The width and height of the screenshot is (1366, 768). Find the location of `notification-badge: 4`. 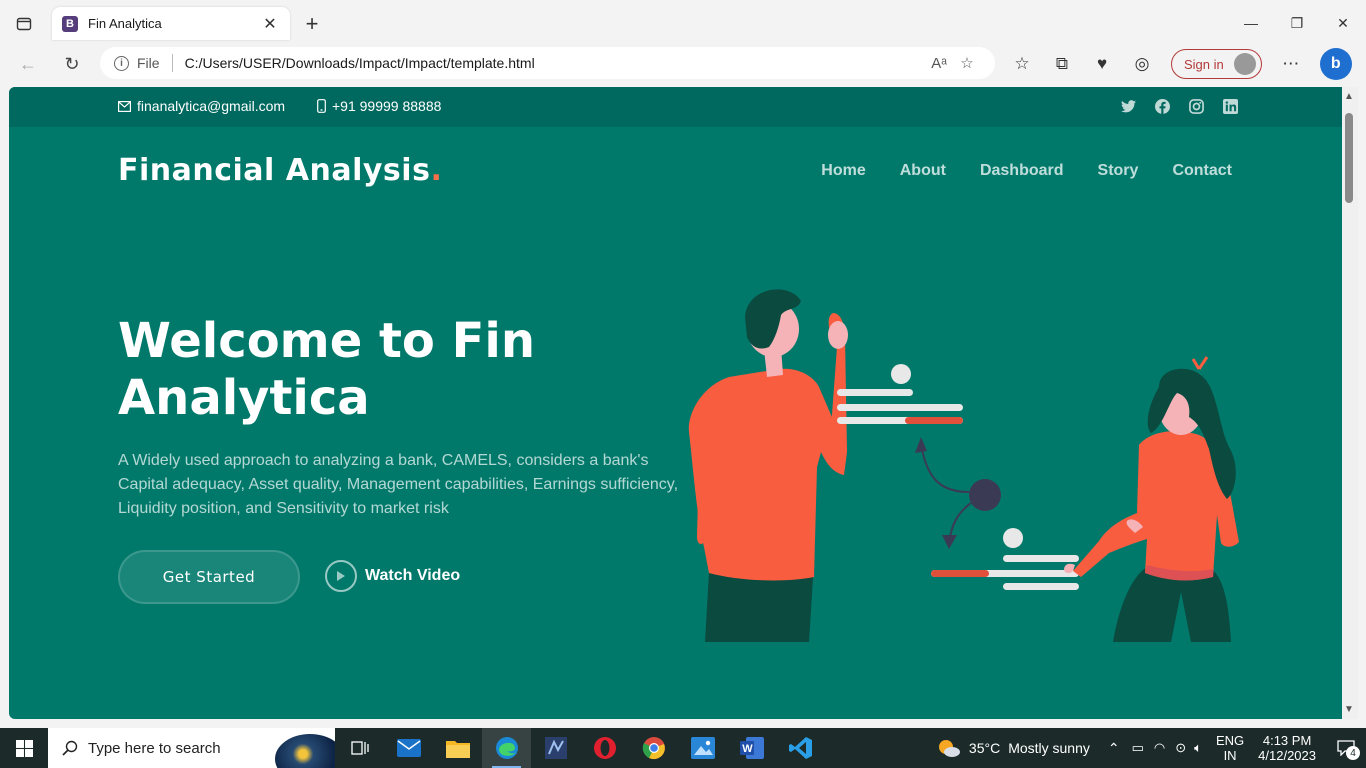

notification-badge: 4 is located at coordinates (1353, 753).